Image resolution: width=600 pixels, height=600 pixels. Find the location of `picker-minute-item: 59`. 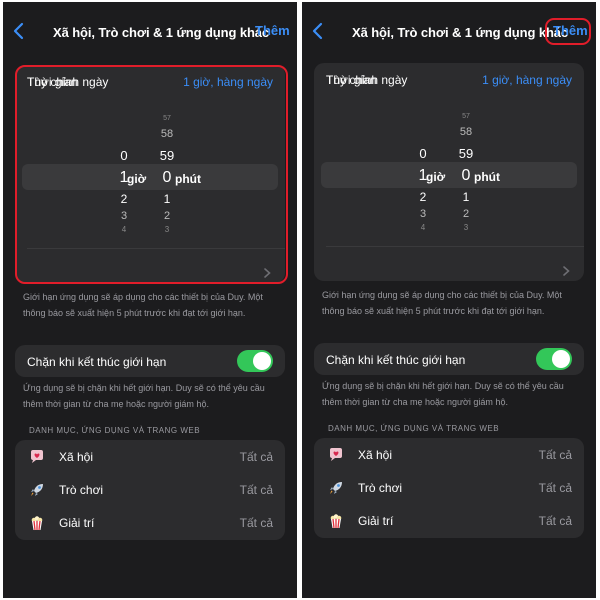

picker-minute-item: 59 is located at coordinates (466, 153).